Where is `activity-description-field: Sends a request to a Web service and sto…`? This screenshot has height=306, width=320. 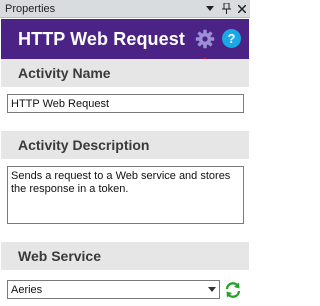
activity-description-field: Sends a request to a Web service and sto… is located at coordinates (125, 195).